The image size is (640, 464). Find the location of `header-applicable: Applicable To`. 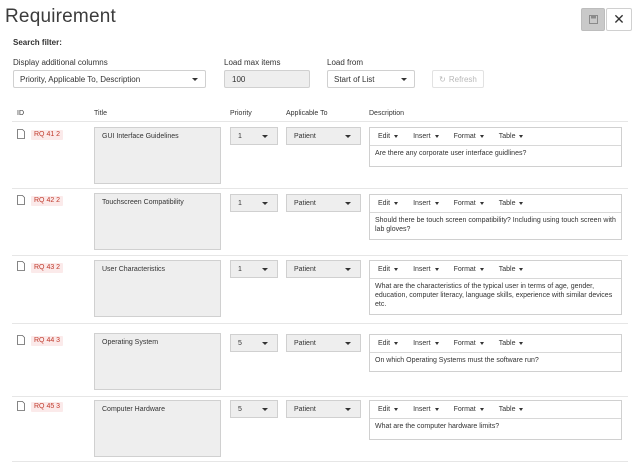

header-applicable: Applicable To is located at coordinates (307, 113).